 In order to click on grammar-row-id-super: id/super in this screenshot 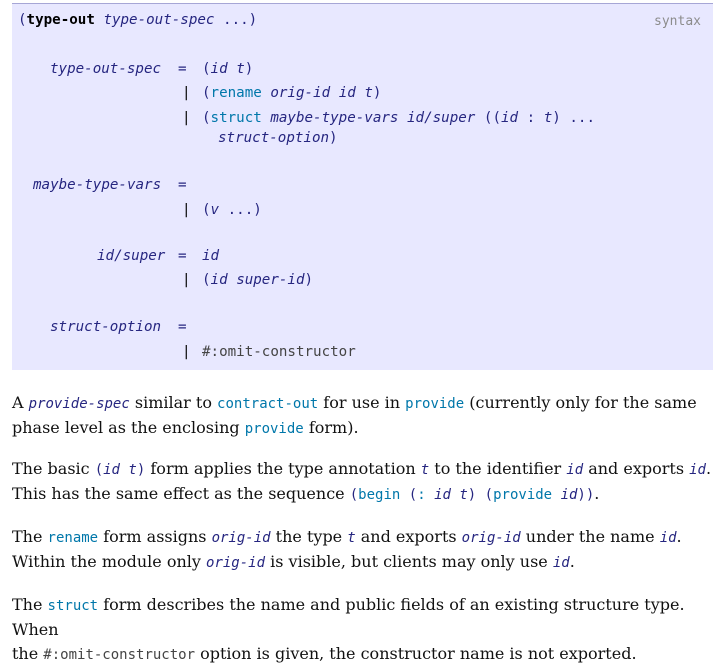, I will do `click(131, 256)`.